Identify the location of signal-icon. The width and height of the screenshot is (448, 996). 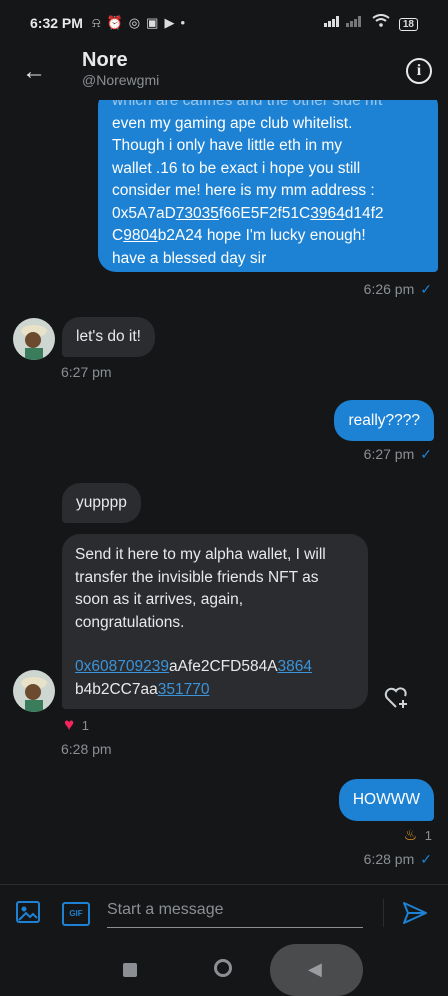
(347, 23).